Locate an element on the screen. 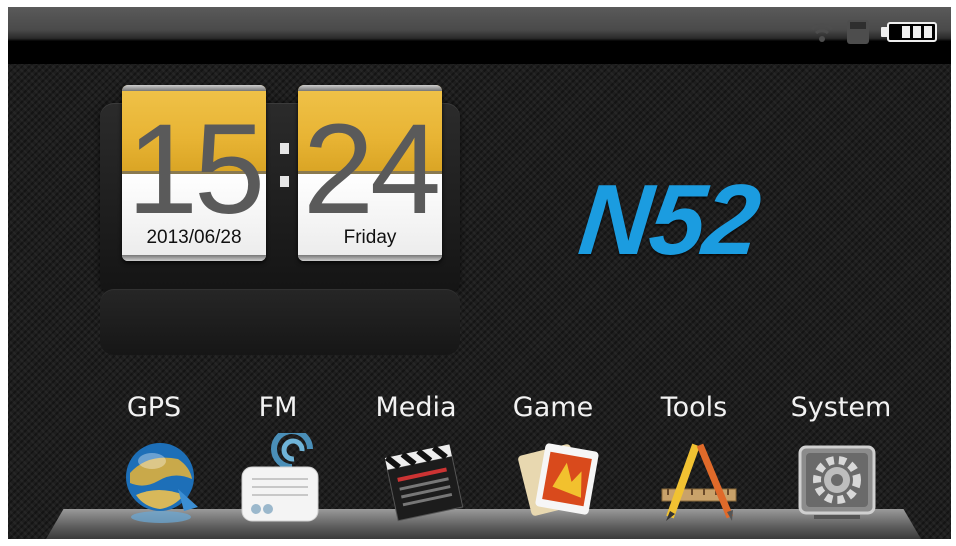  menu-label-game: Game is located at coordinates (553, 407).